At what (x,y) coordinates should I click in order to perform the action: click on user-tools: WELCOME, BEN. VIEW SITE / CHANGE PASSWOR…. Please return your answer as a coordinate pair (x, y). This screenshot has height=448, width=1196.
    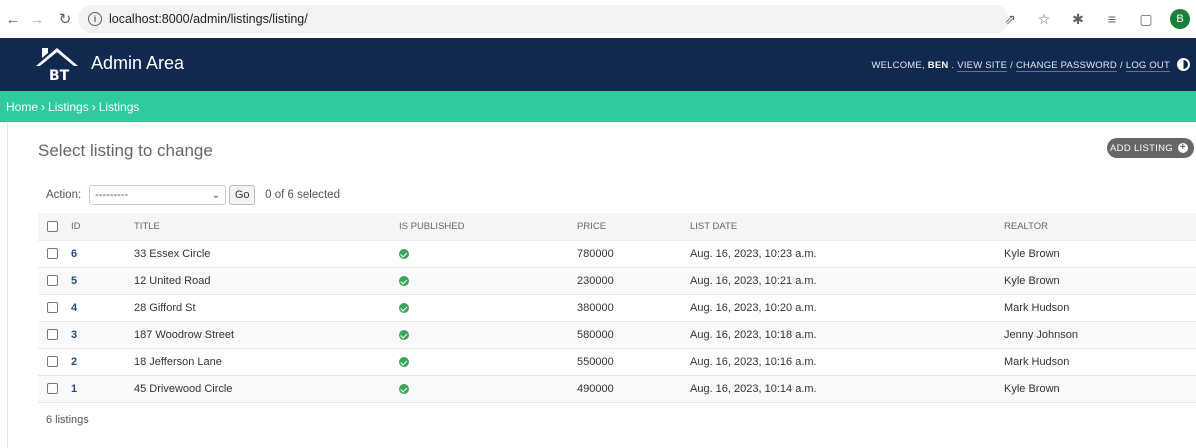
    Looking at the image, I should click on (1020, 66).